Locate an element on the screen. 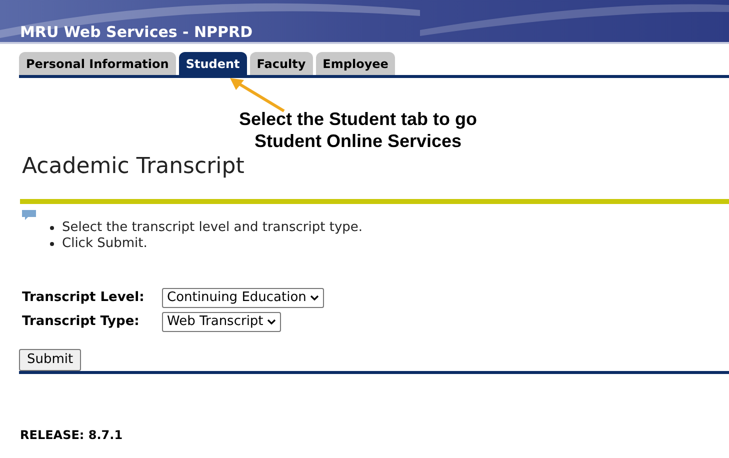 The width and height of the screenshot is (729, 458). site-title: MRU Web Services - NPPRD is located at coordinates (136, 32).